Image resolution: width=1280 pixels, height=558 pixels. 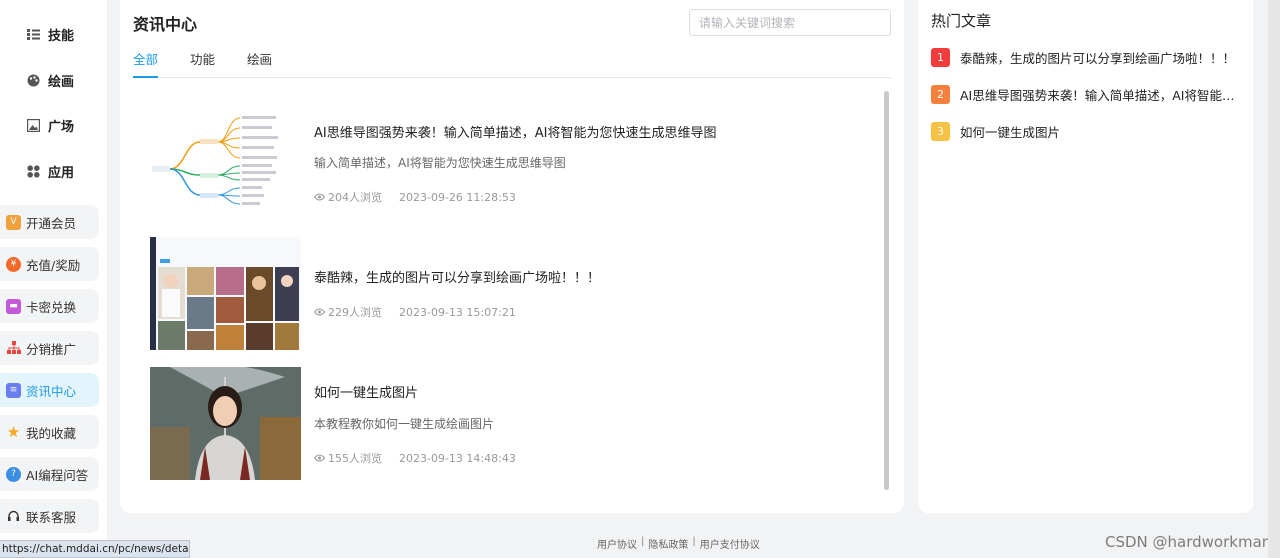 I want to click on nav-label: 技能, so click(x=61, y=37).